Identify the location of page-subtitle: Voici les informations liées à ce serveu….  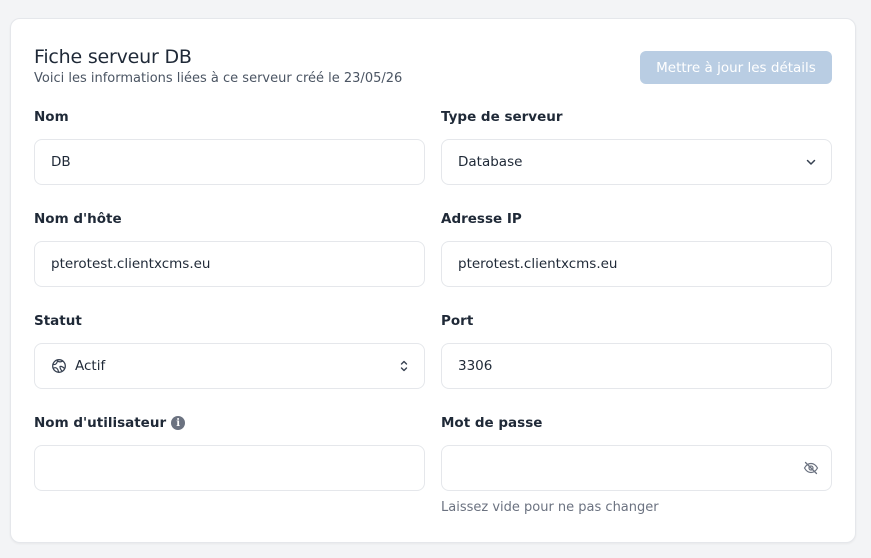
(218, 78).